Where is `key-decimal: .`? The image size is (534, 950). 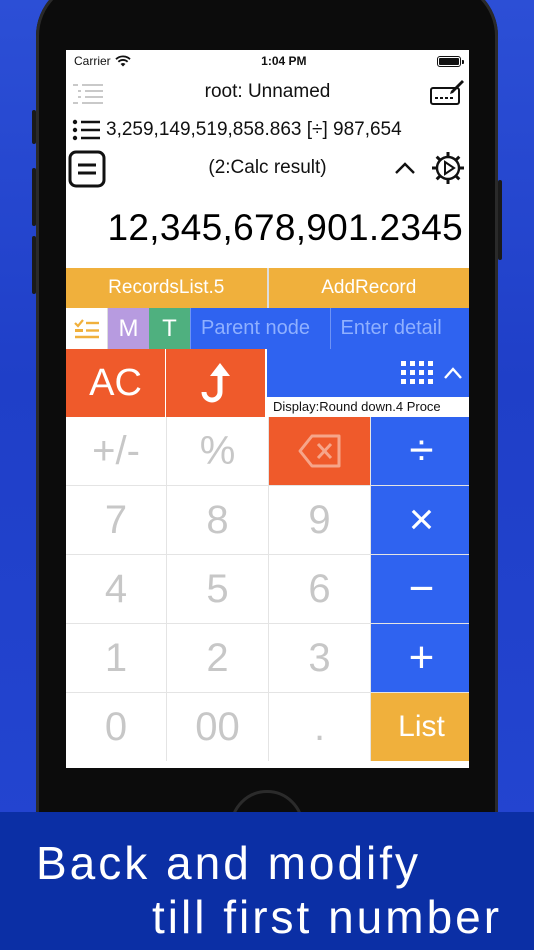 key-decimal: . is located at coordinates (319, 727).